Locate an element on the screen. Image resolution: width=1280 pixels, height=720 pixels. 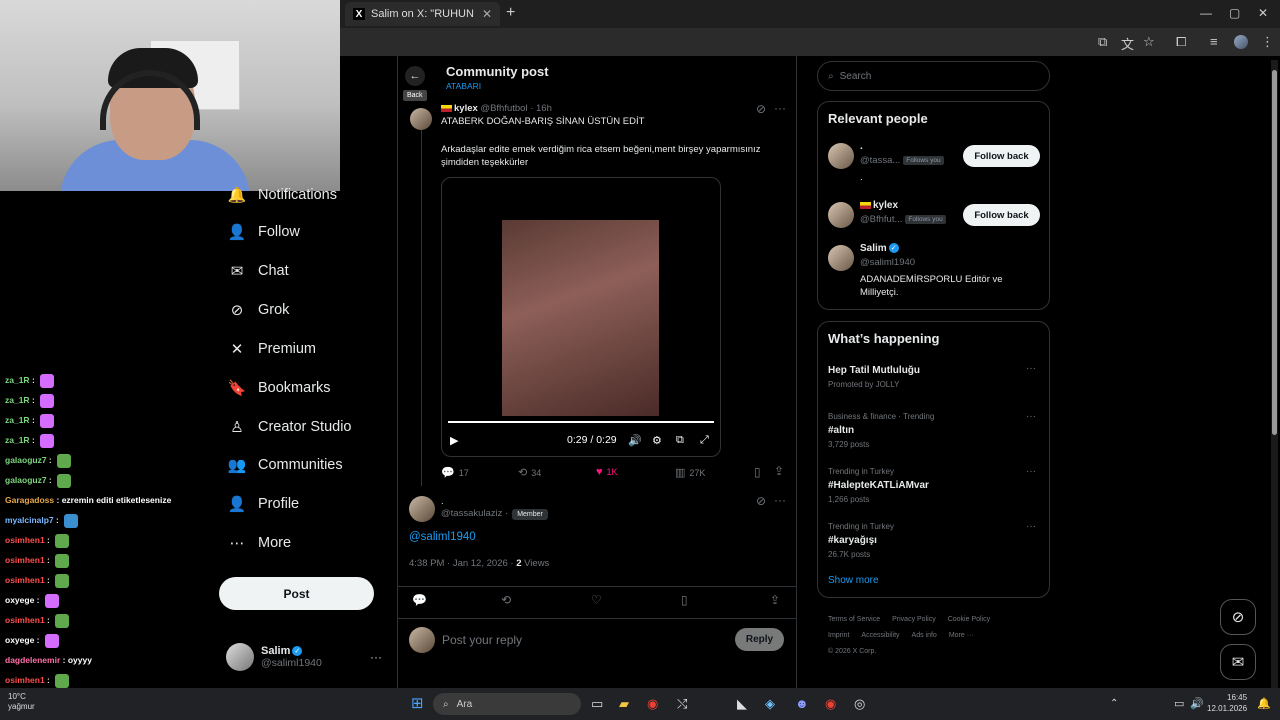
reading-list-icon: ≡ is located at coordinates (1214, 41).